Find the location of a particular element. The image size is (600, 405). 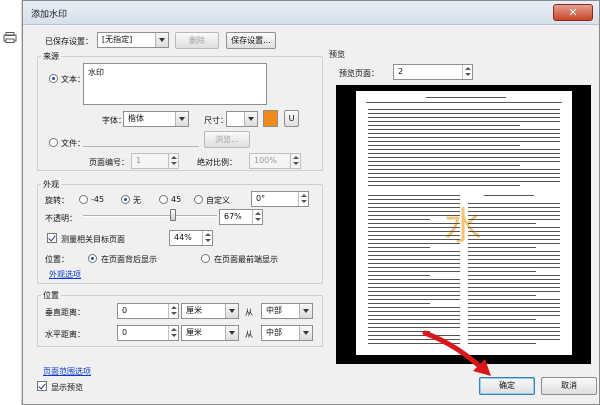

dialog-titlebar: 添加水印 ✕ is located at coordinates (311, 13).